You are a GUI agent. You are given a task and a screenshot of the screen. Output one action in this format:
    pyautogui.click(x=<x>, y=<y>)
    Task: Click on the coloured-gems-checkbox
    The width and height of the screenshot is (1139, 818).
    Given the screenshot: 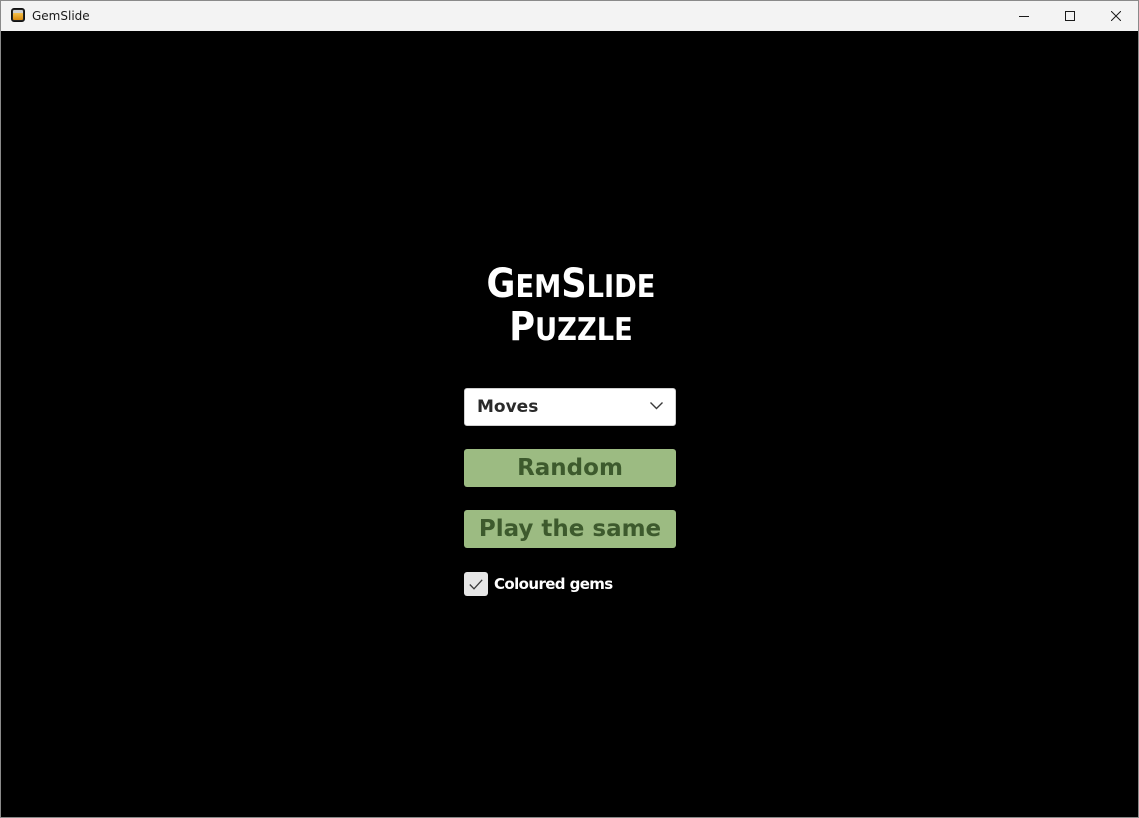 What is the action you would take?
    pyautogui.click(x=476, y=584)
    